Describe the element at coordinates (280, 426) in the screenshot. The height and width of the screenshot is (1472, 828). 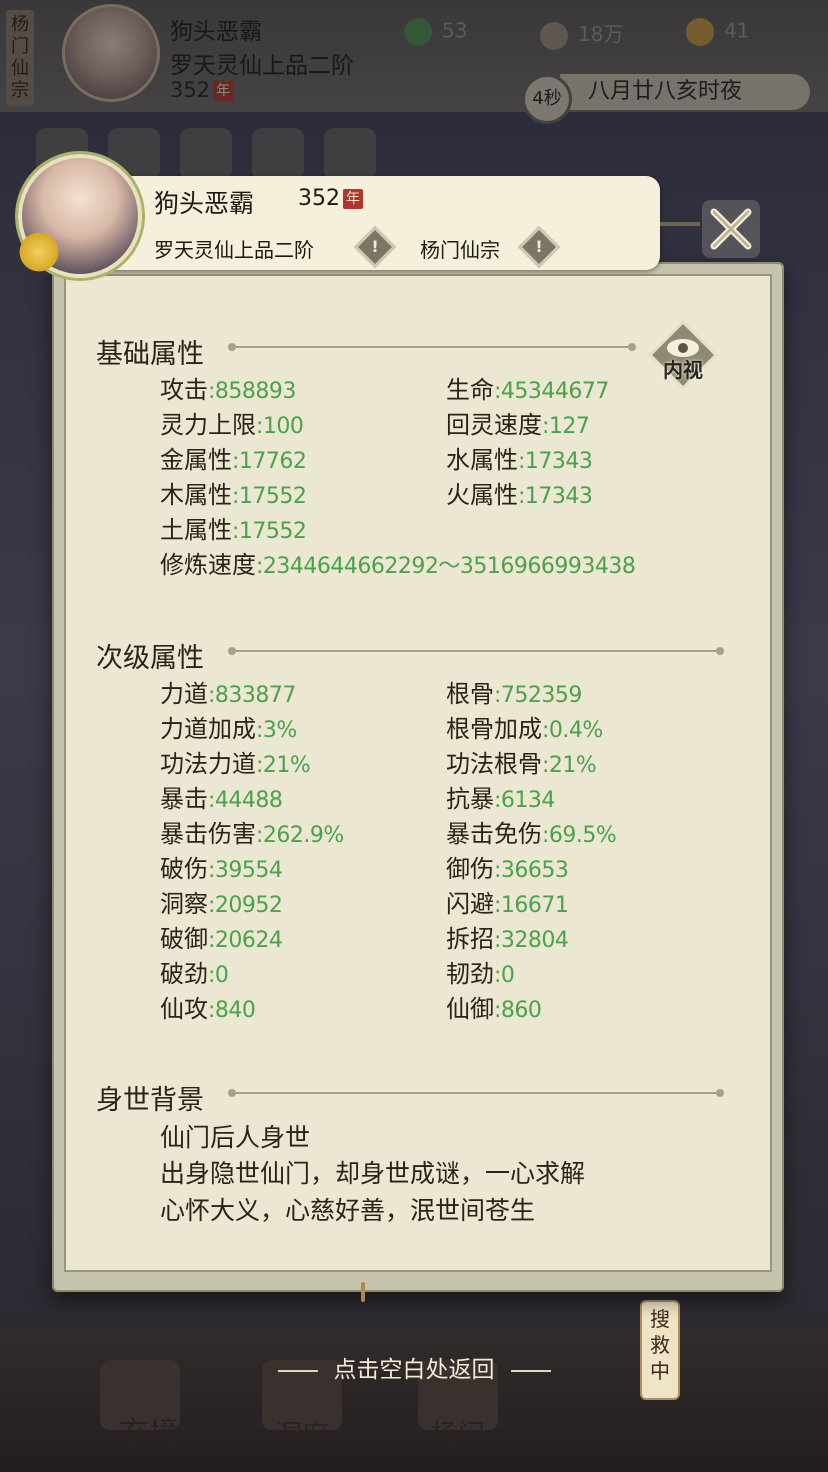
I see `stat-value: :100` at that location.